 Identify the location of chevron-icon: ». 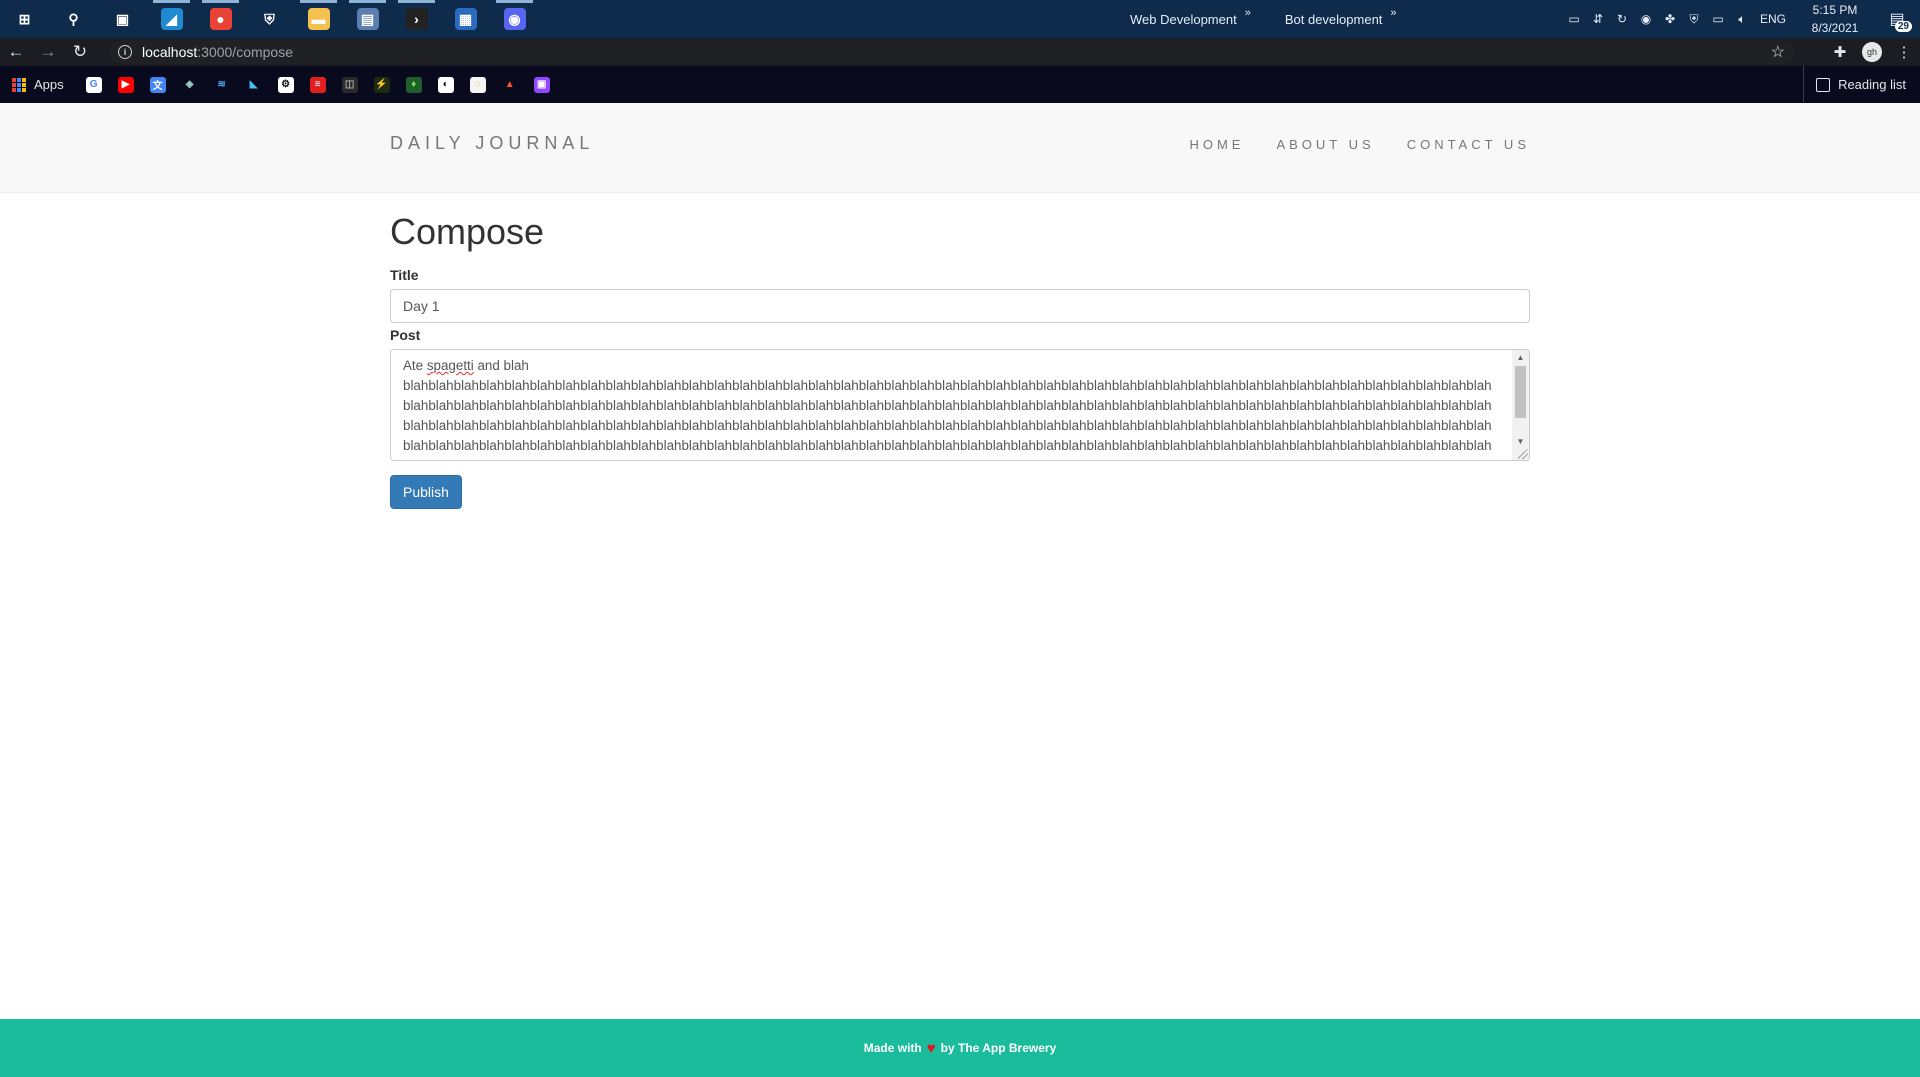
(1247, 13).